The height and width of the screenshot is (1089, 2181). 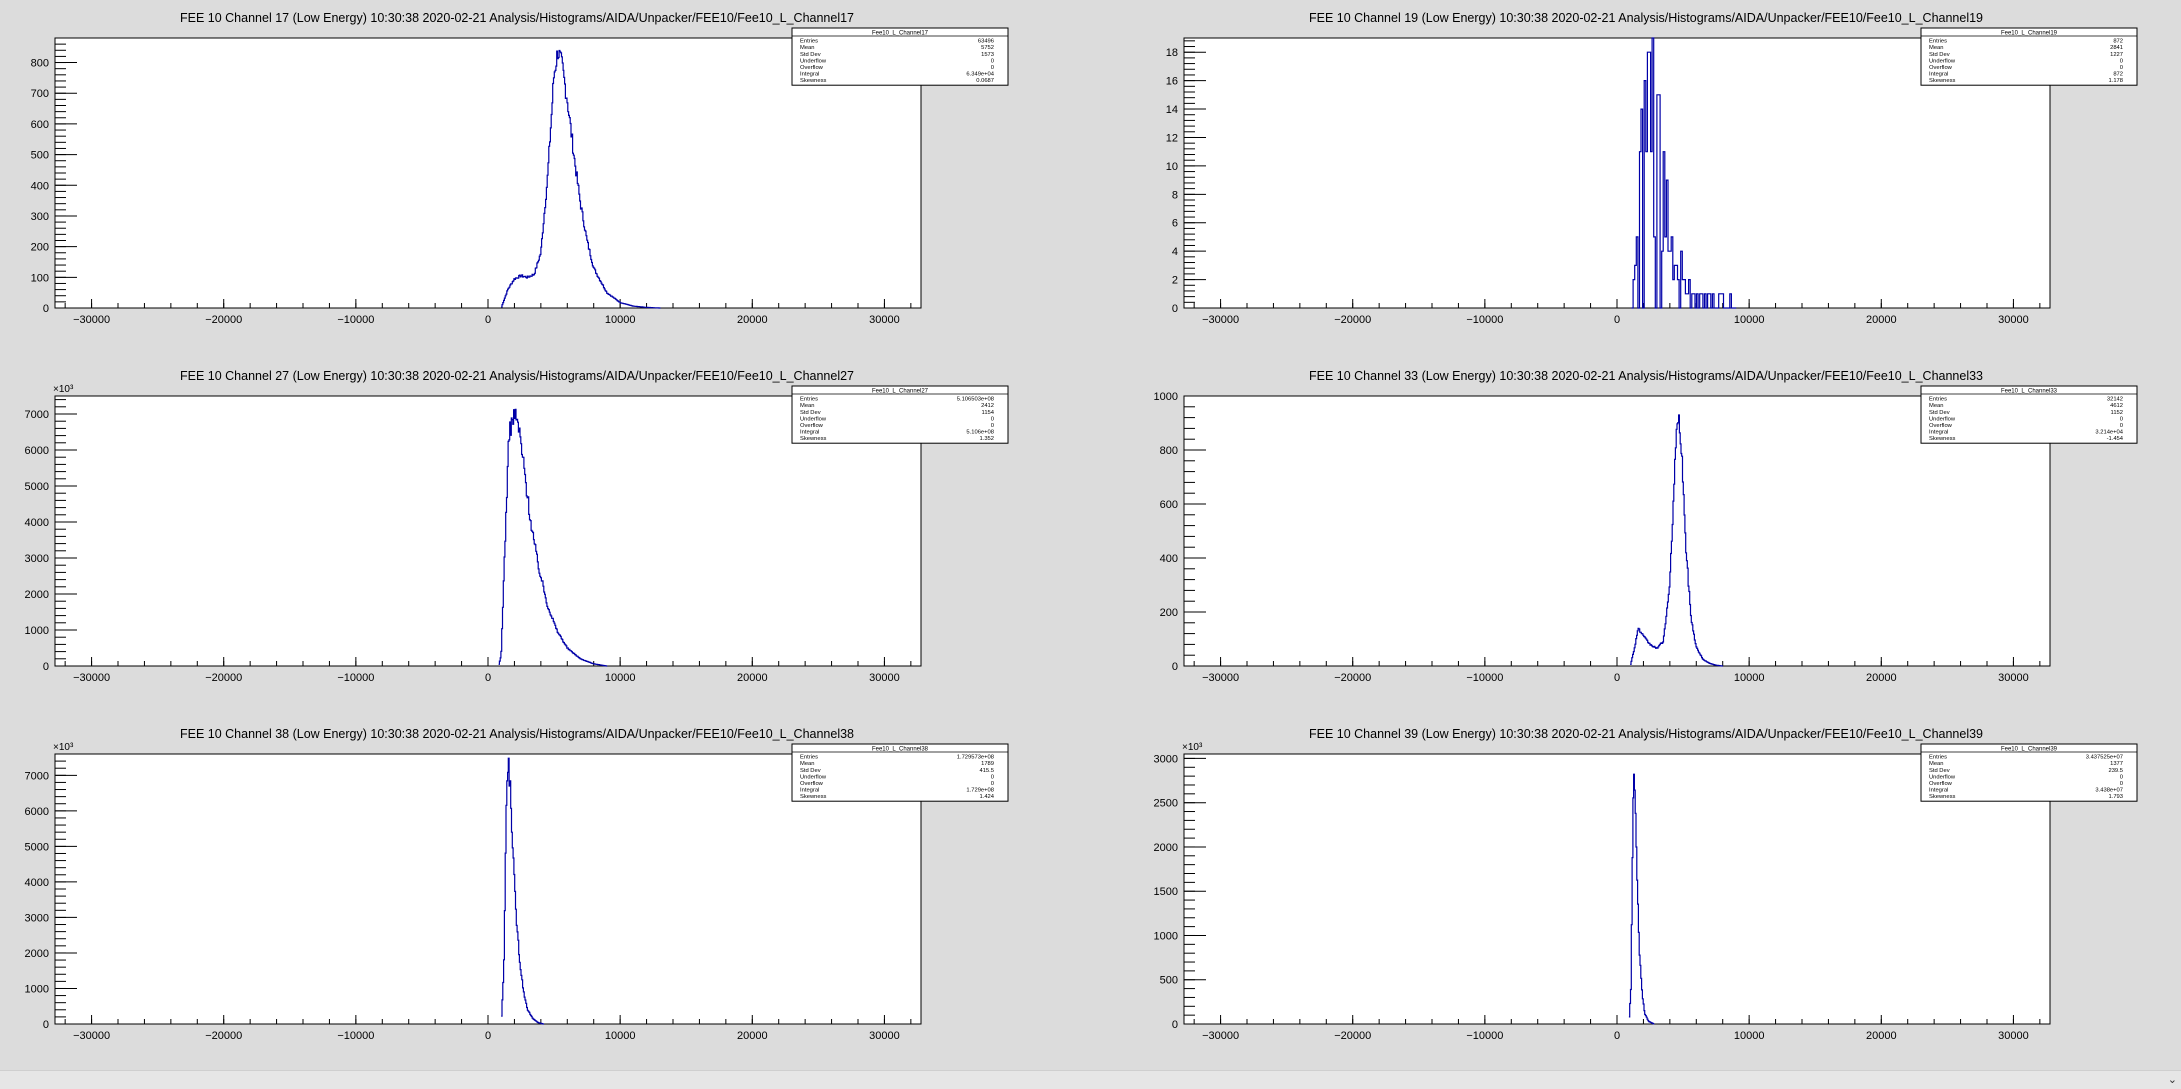 What do you see at coordinates (37, 883) in the screenshot?
I see `y-tick-label: 4000` at bounding box center [37, 883].